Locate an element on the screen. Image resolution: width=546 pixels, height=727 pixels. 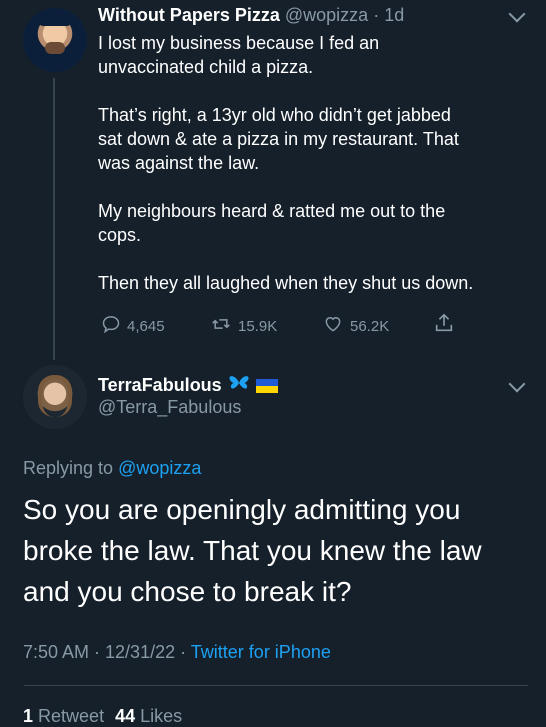
reply-action: 4,645 is located at coordinates (133, 326).